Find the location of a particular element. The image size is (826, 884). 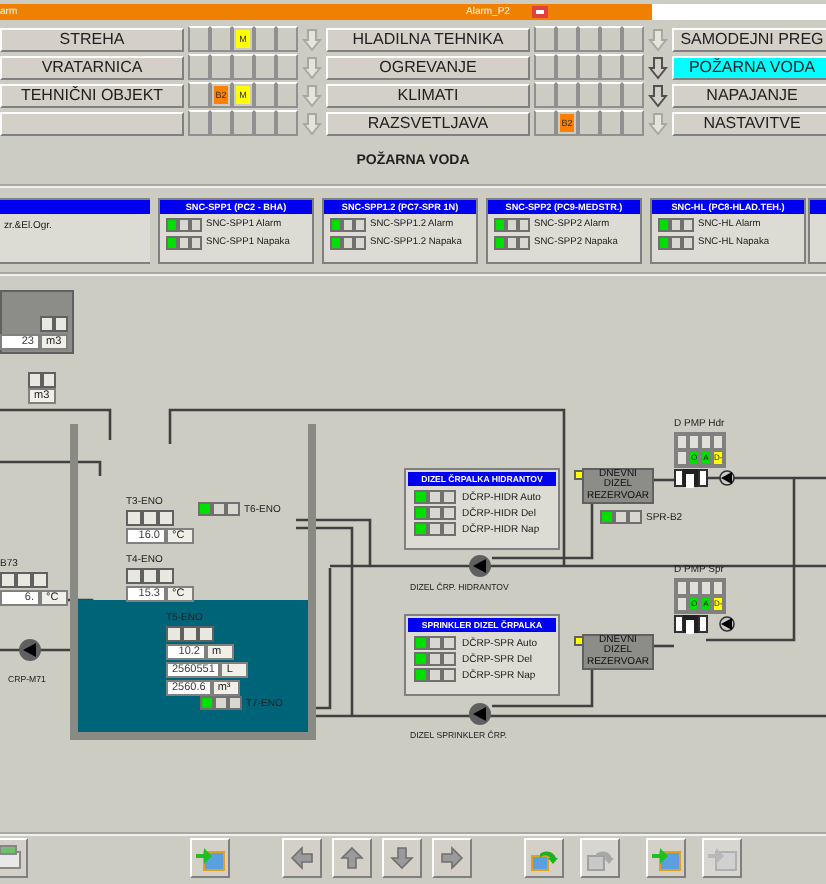

left-button is located at coordinates (302, 858).